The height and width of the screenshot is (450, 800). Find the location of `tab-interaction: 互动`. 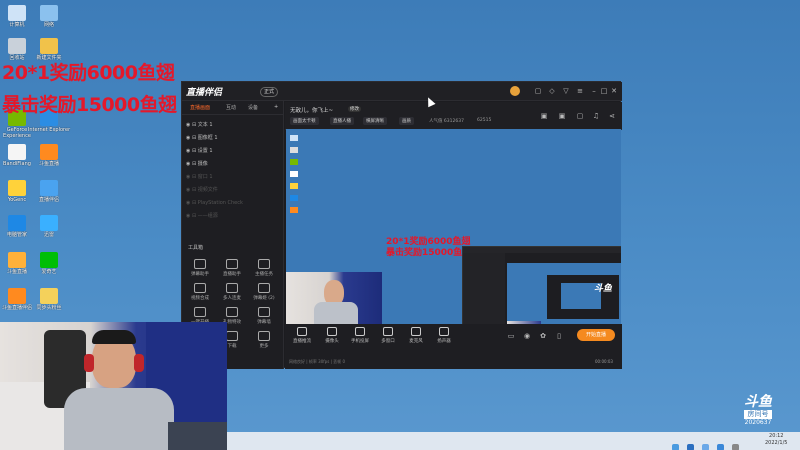

tab-interaction: 互动 is located at coordinates (231, 107).